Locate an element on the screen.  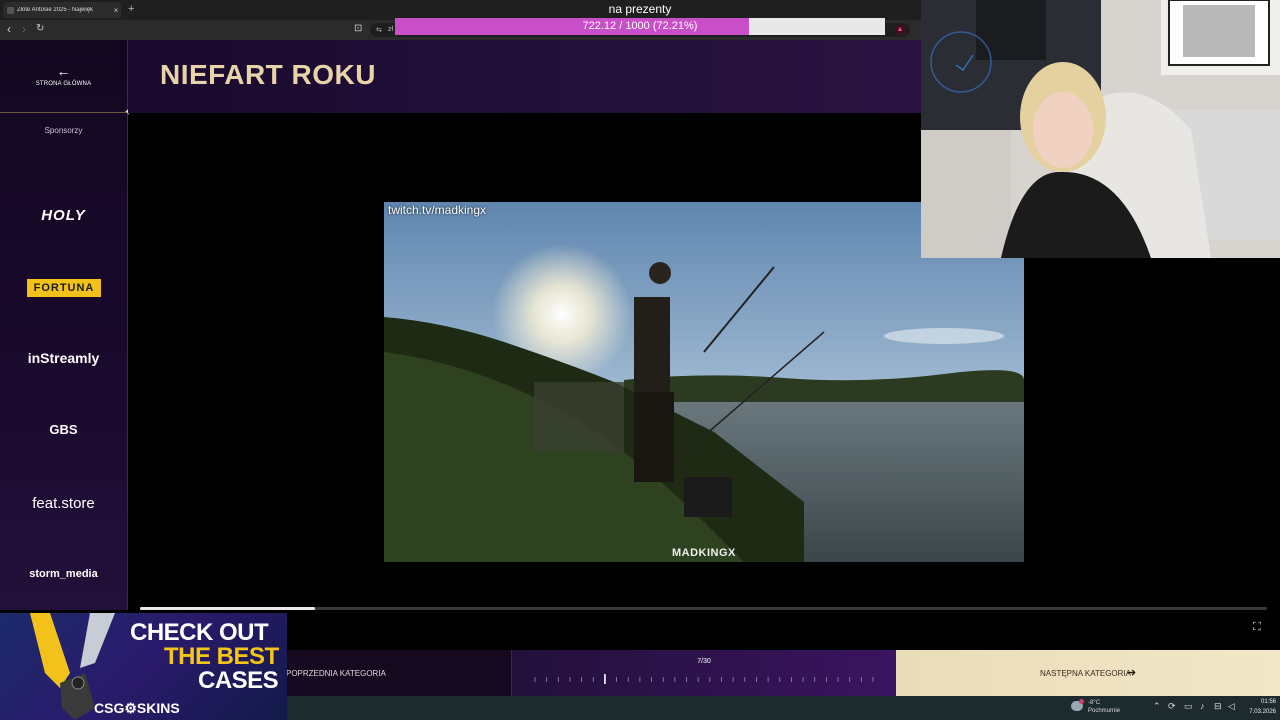
fullscreen-icon: ⛶ is located at coordinates (1257, 627).